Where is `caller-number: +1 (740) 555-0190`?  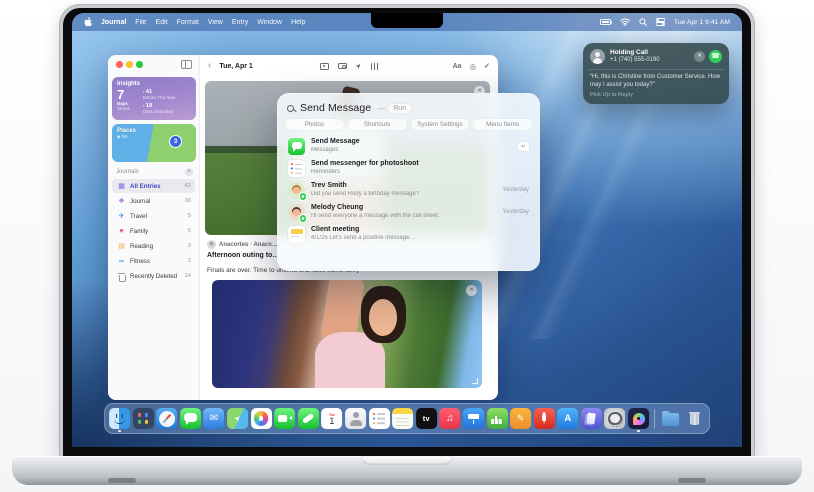 caller-number: +1 (740) 555-0190 is located at coordinates (635, 59).